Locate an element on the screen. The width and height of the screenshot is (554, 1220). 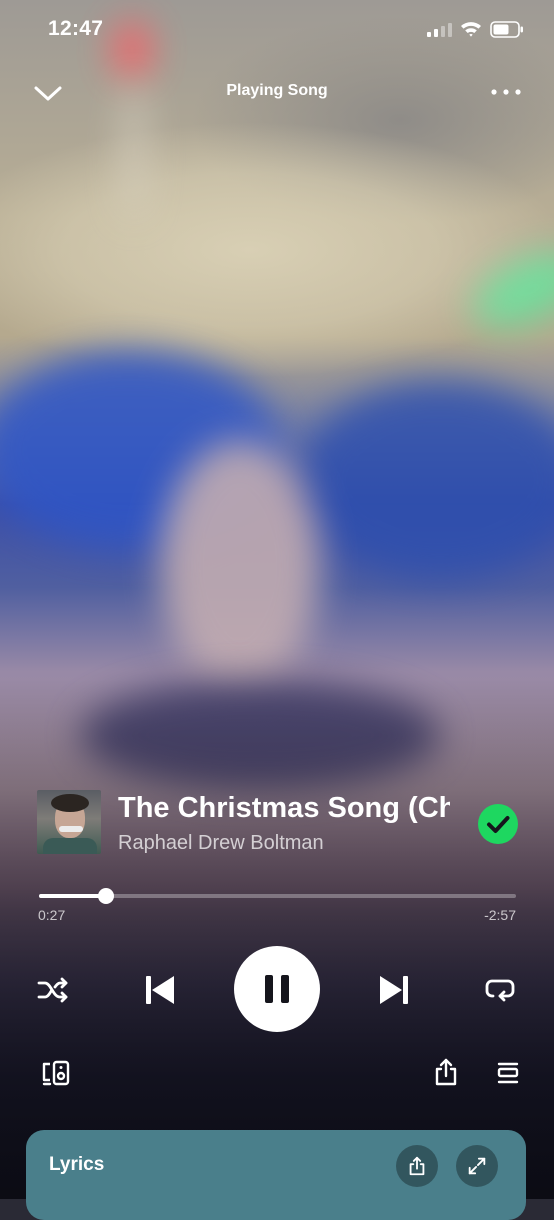
shuffle-button is located at coordinates (54, 990).